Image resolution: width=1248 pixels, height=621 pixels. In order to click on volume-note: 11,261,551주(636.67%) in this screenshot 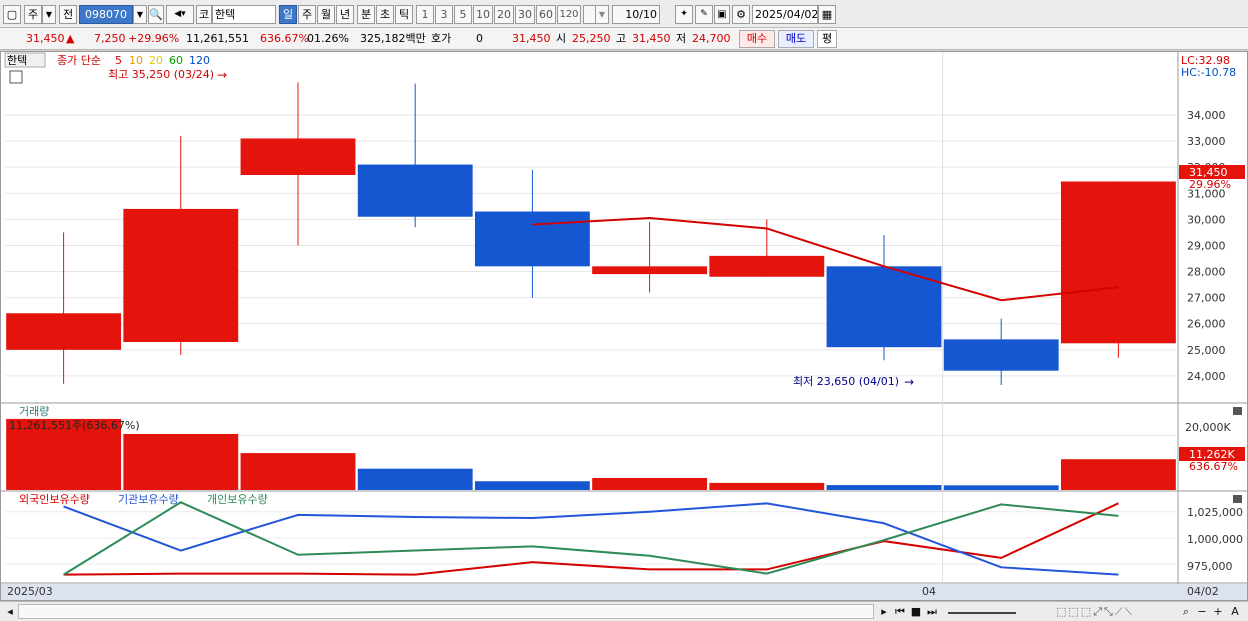, I will do `click(74, 425)`.